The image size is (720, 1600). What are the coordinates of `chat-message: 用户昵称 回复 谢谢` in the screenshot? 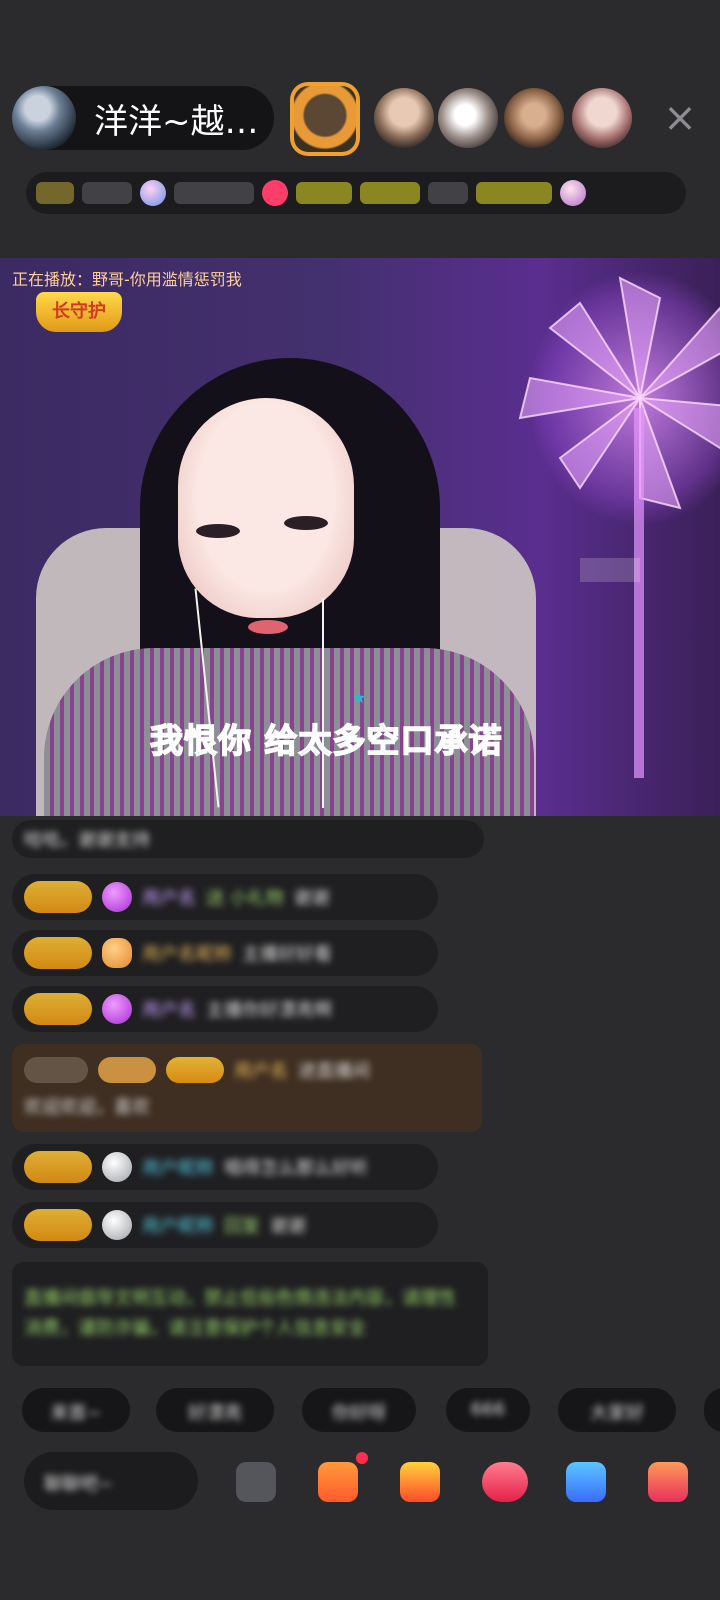 It's located at (225, 1225).